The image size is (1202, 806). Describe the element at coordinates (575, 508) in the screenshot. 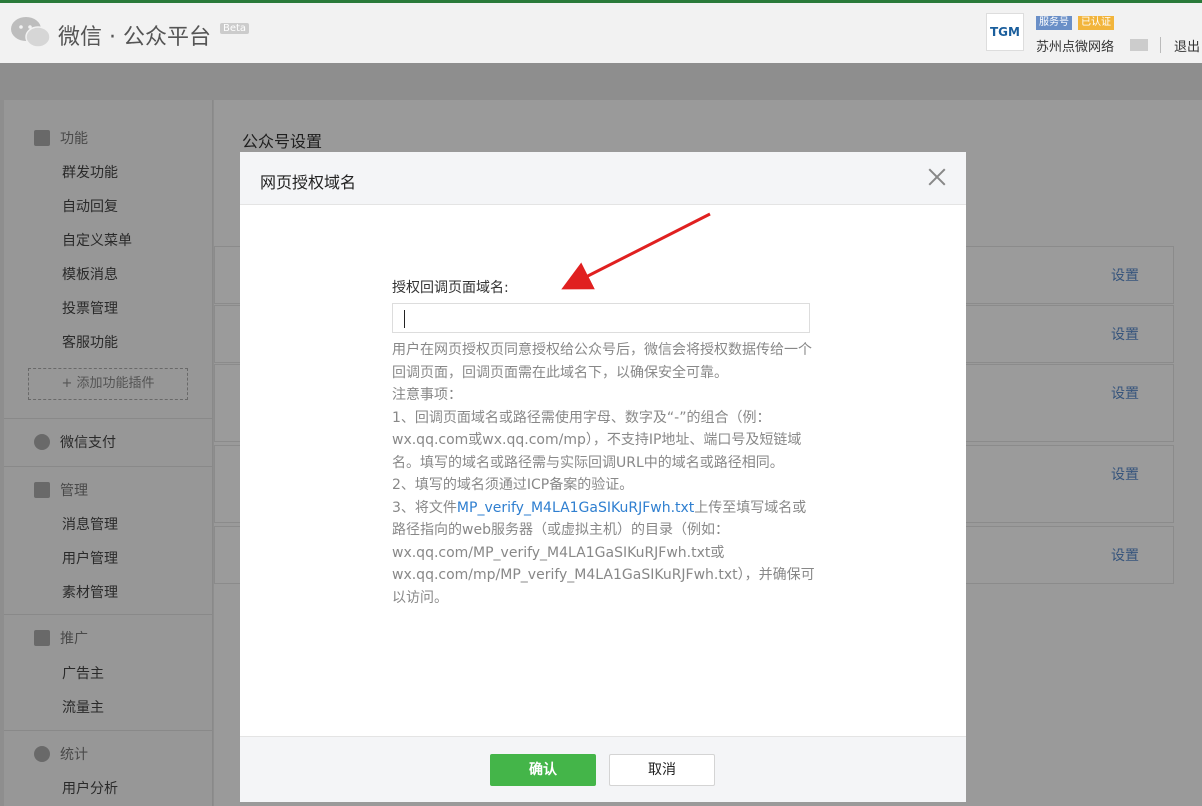

I see `verify-file-link: MP_verify_M4LA1GaSIKuRJFwh.txt` at that location.